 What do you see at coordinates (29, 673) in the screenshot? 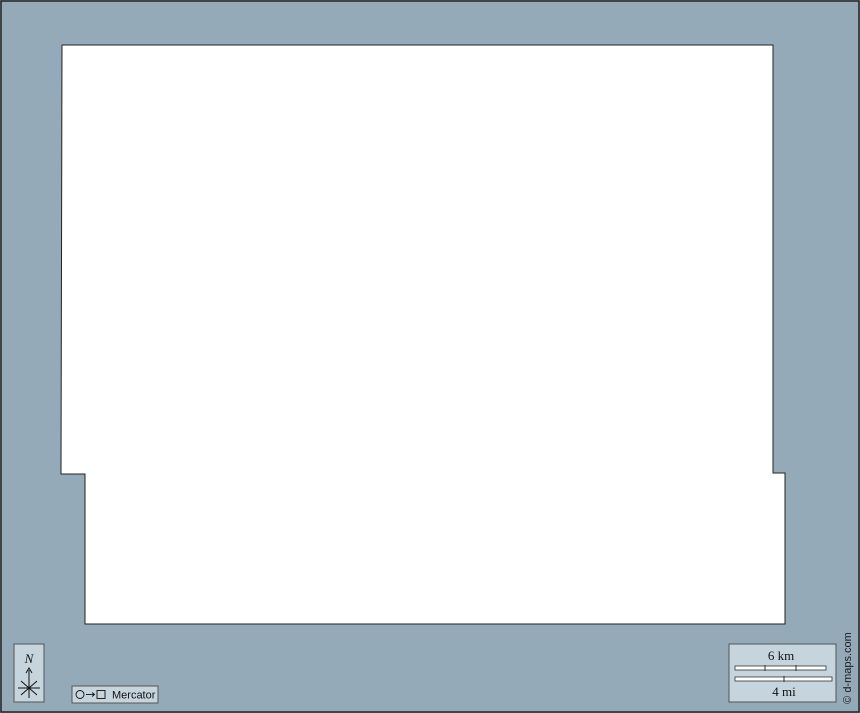
I see `north-arrow: N` at bounding box center [29, 673].